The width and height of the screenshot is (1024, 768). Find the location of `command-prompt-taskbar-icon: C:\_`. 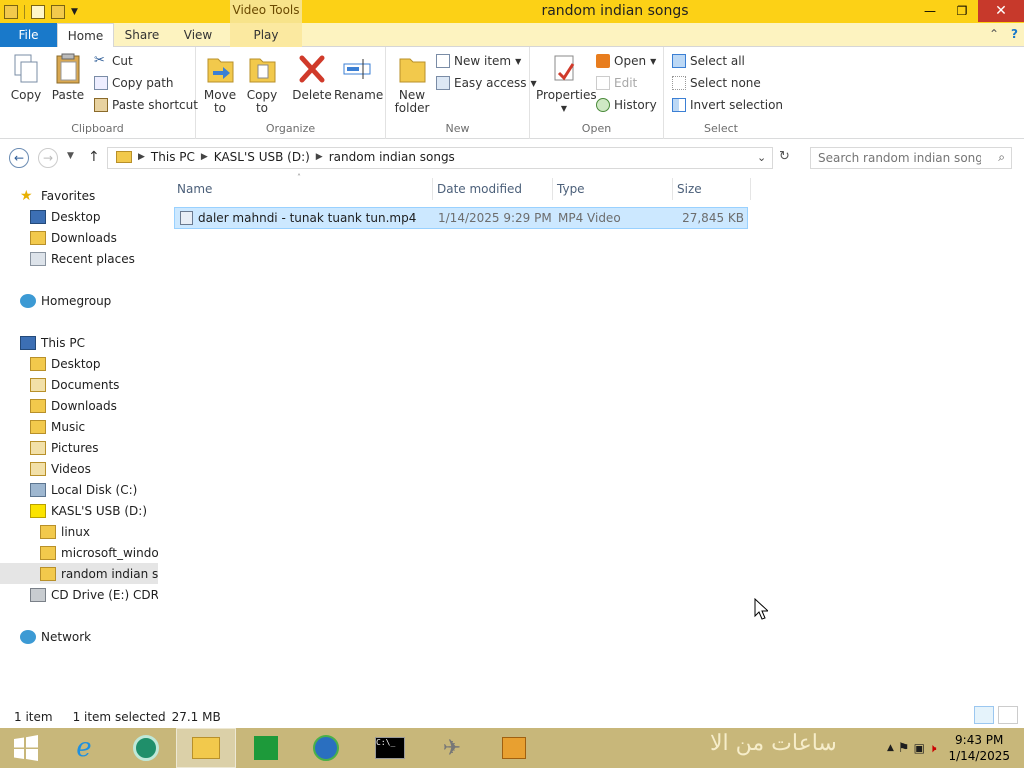

command-prompt-taskbar-icon: C:\_ is located at coordinates (390, 748).